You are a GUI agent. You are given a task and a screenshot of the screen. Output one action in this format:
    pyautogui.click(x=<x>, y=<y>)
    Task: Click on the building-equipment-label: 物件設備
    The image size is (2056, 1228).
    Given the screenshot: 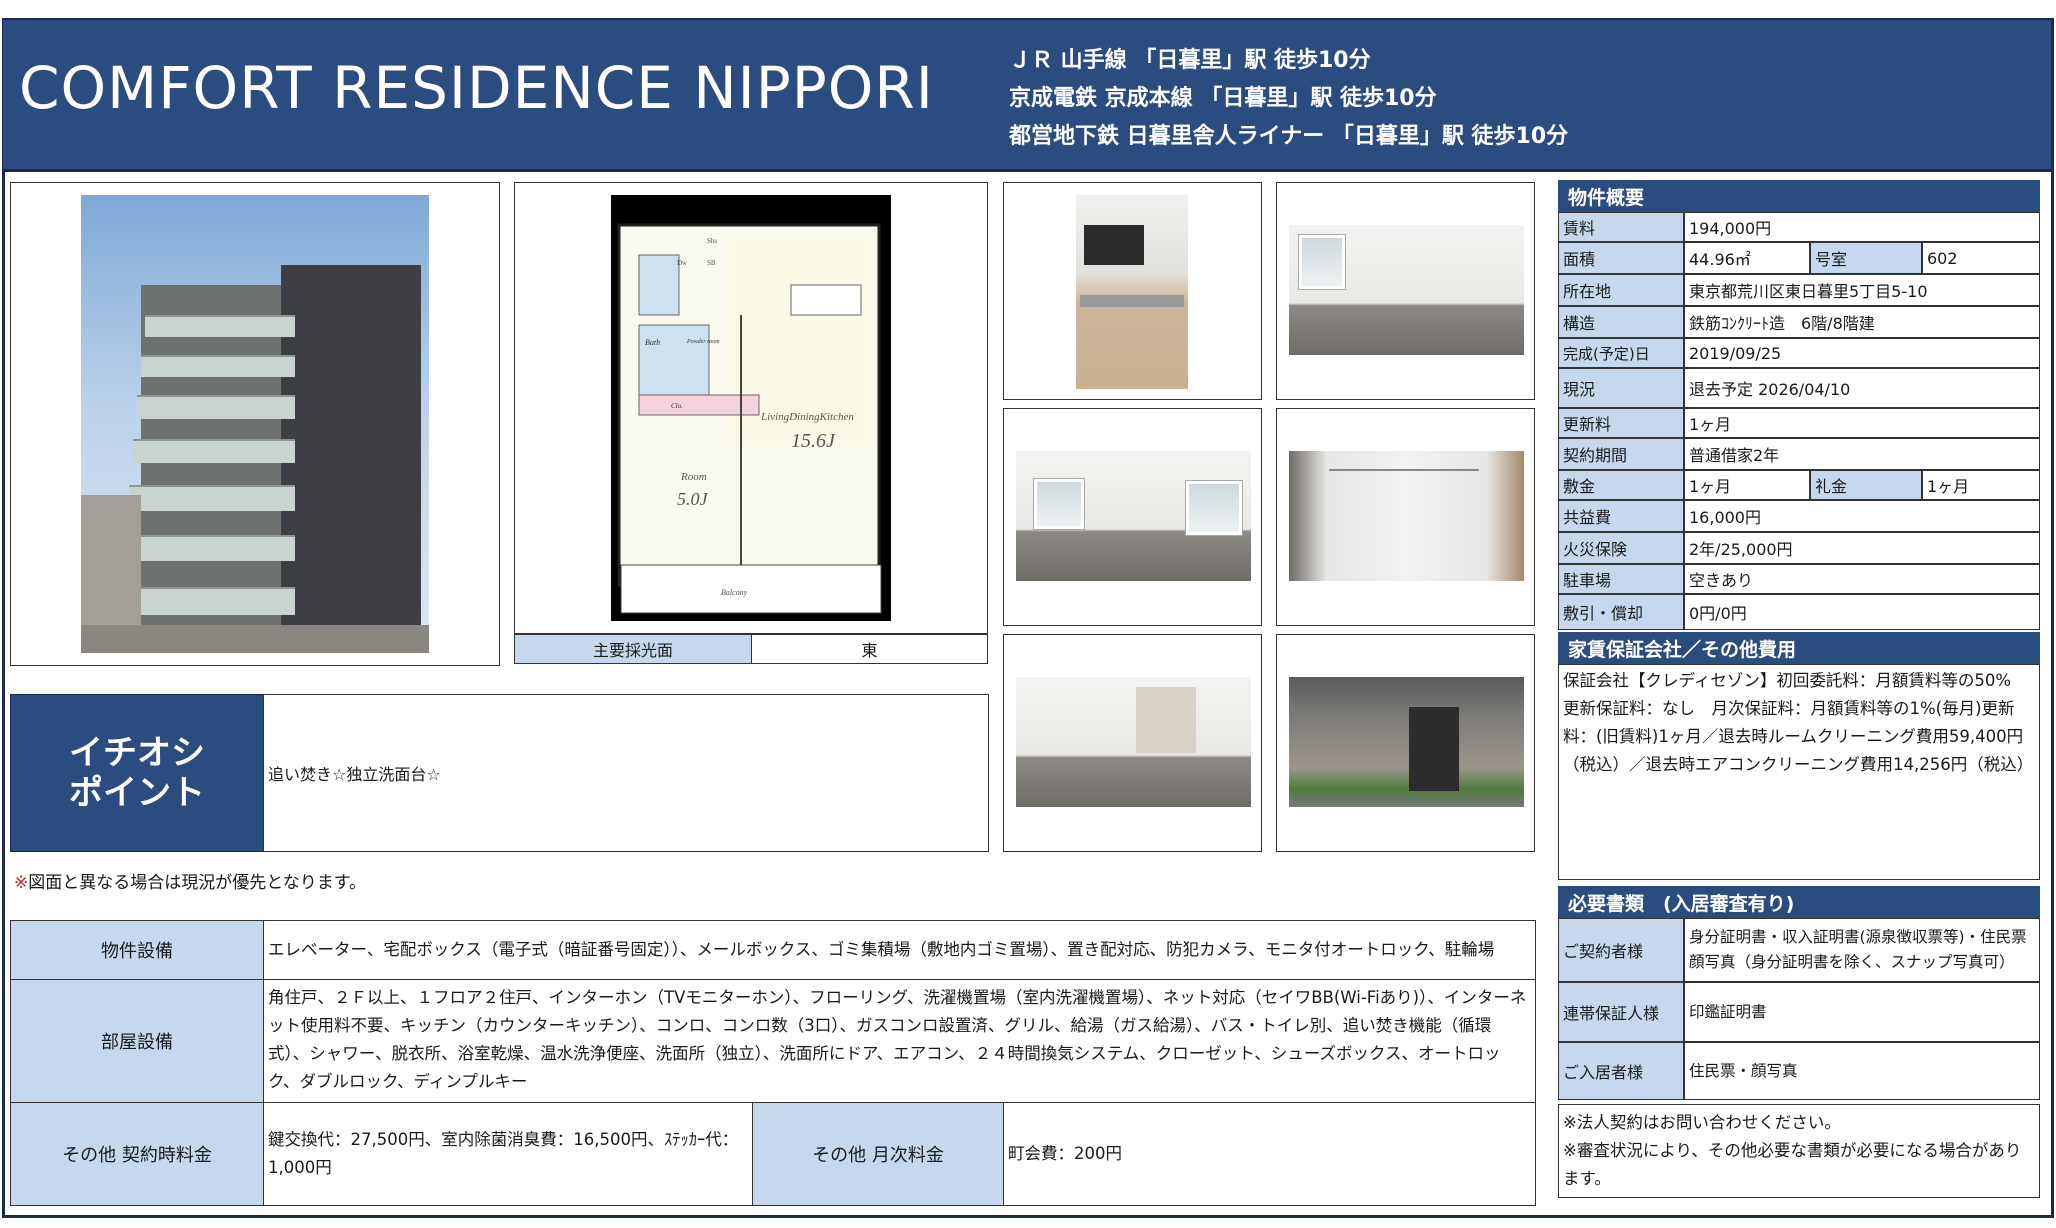 What is the action you would take?
    pyautogui.click(x=137, y=950)
    